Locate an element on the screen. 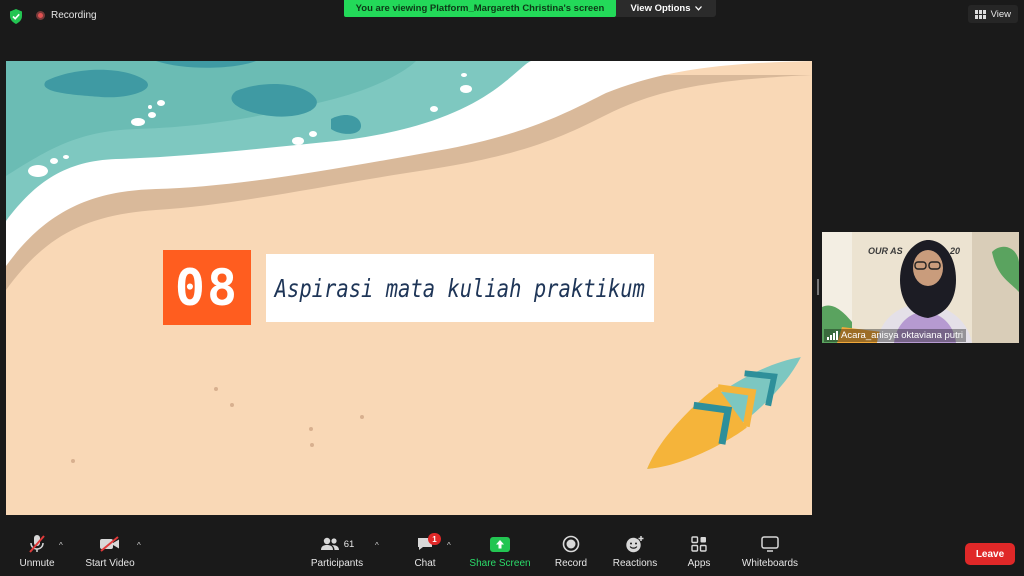 The height and width of the screenshot is (576, 1024). reactions-icon is located at coordinates (635, 544).